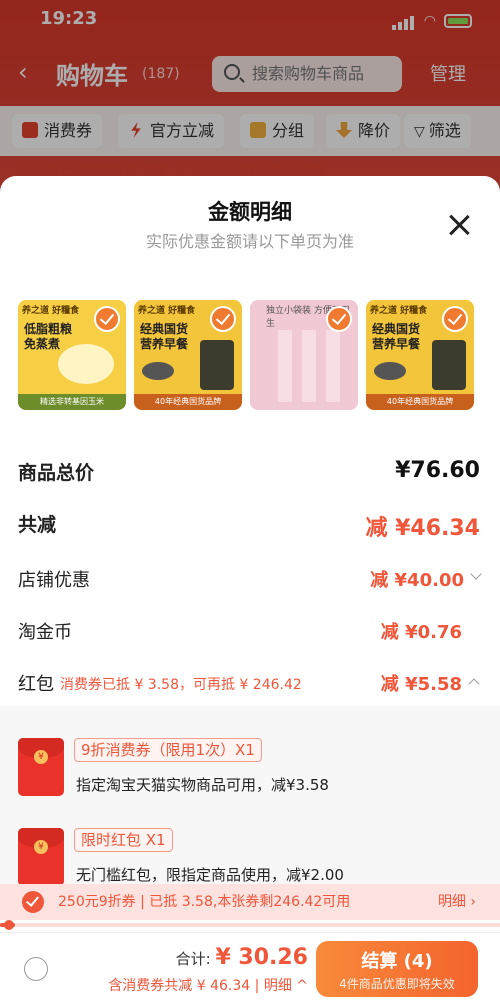 This screenshot has width=500, height=1002. What do you see at coordinates (193, 959) in the screenshot?
I see `total-label: 合计:` at bounding box center [193, 959].